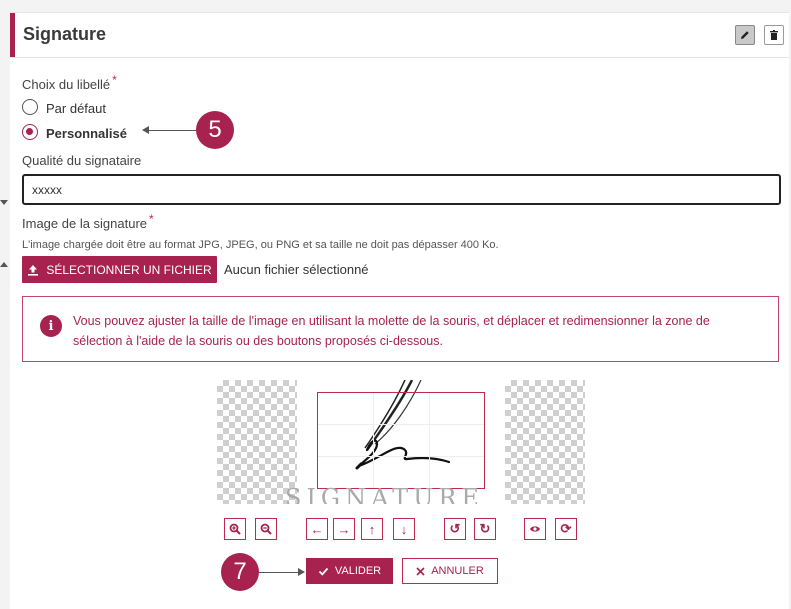 The width and height of the screenshot is (791, 609). I want to click on pencil-icon, so click(745, 35).